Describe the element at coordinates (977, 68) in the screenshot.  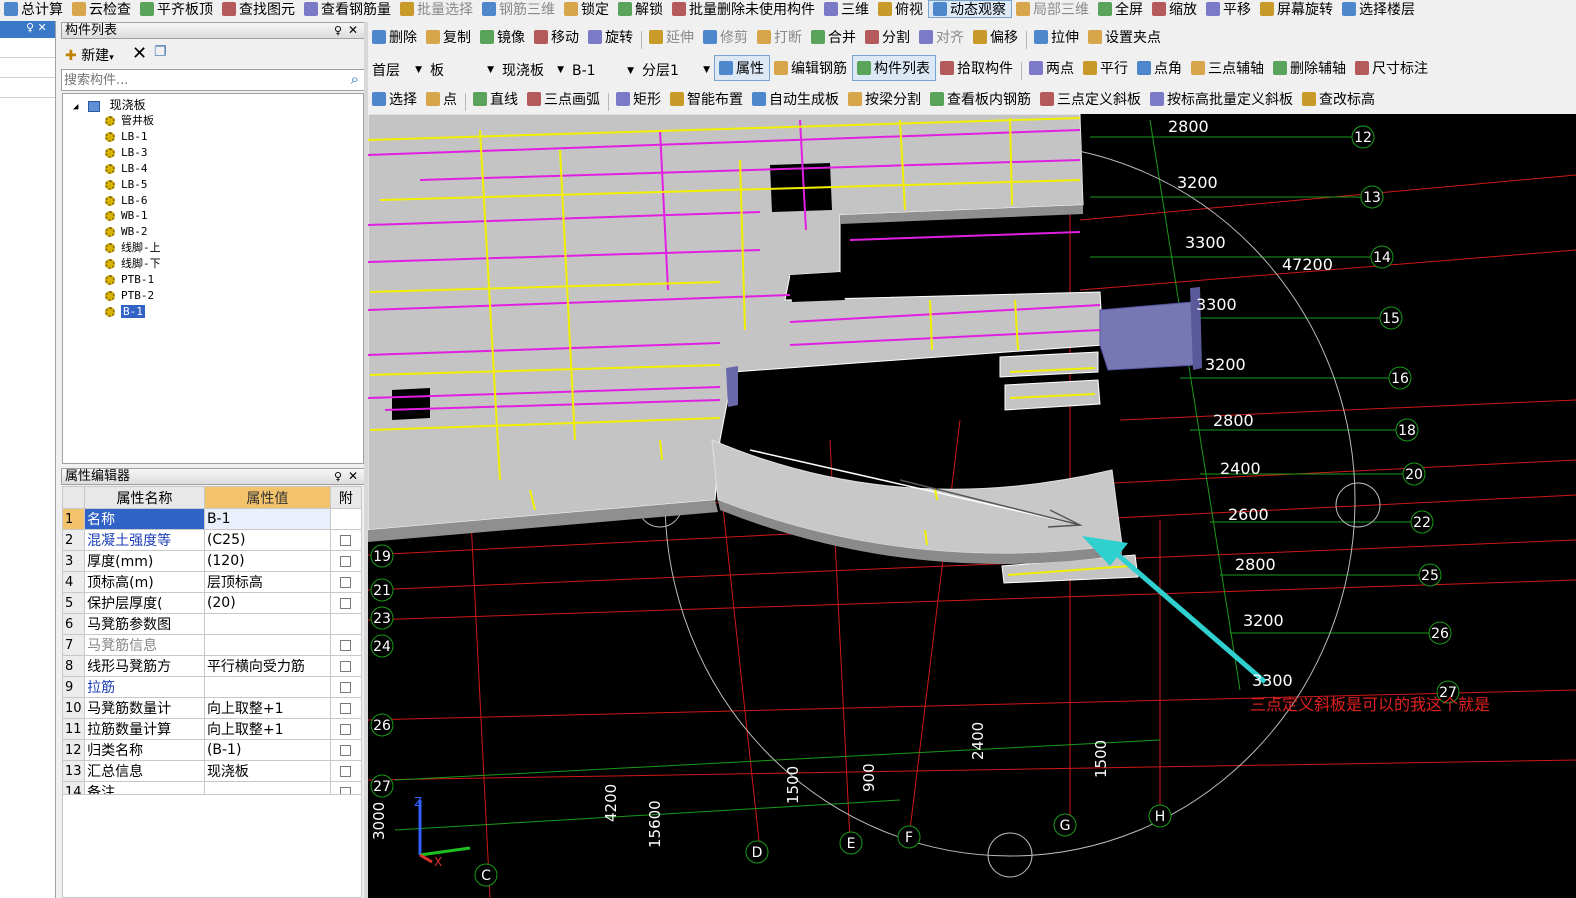
I see `toolbar3-button-3: 拾取构件` at that location.